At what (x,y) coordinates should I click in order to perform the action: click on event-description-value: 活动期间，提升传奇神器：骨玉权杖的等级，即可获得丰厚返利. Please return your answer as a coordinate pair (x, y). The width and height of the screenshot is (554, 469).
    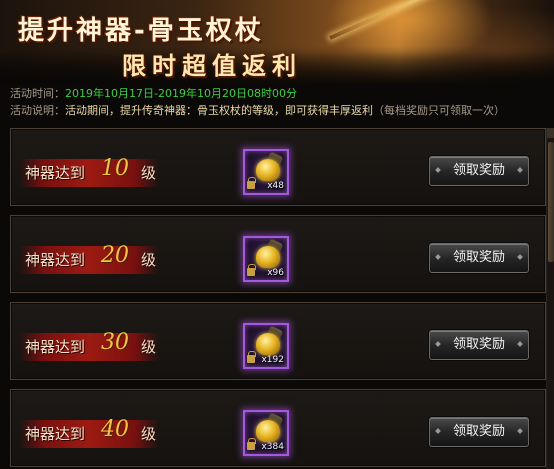
    Looking at the image, I should click on (219, 110).